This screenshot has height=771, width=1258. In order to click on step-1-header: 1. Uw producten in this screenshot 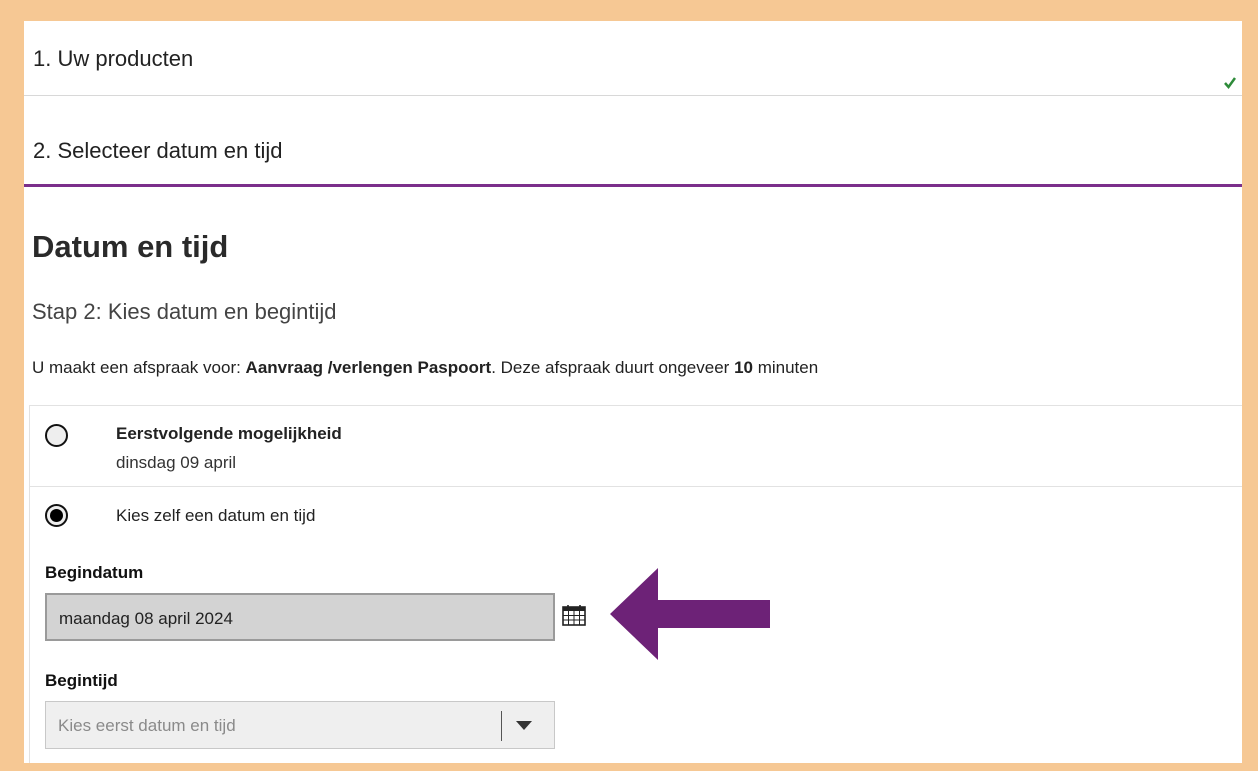, I will do `click(633, 58)`.